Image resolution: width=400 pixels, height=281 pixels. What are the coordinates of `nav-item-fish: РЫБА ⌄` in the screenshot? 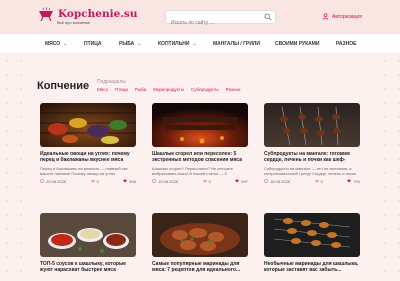 It's located at (130, 44).